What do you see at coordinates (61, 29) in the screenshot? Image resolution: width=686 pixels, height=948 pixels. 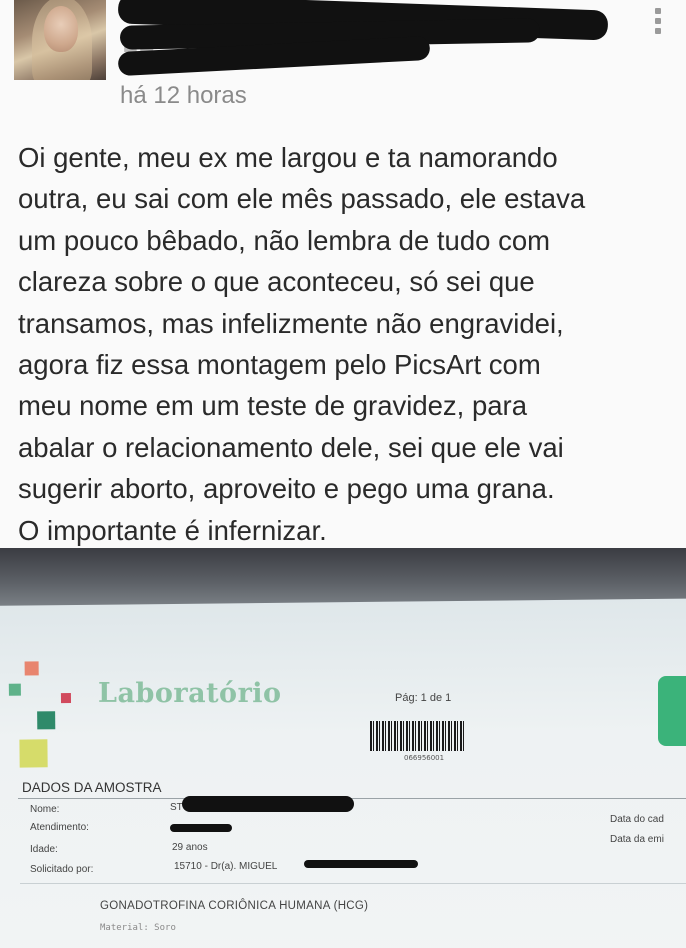 I see `avatar-face` at bounding box center [61, 29].